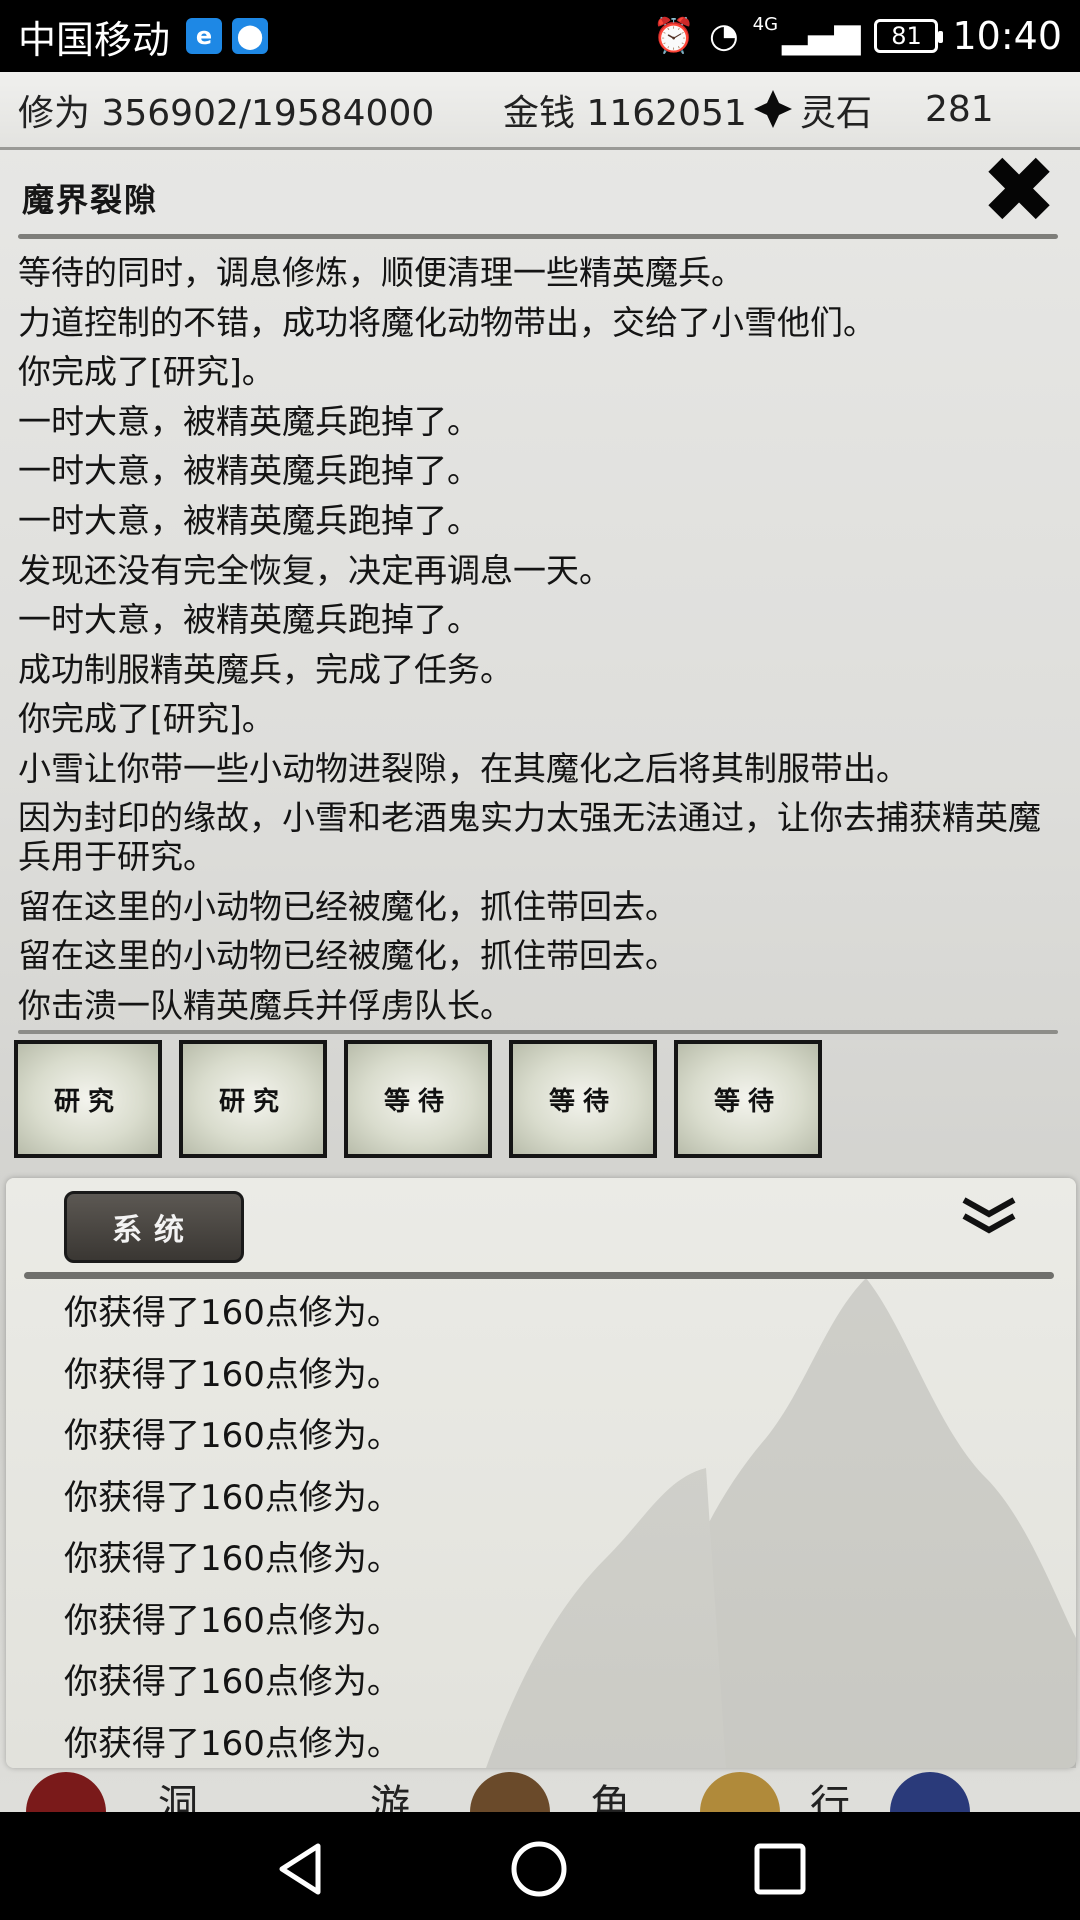 The image size is (1080, 1920). I want to click on action-tab-emblem-icon, so click(740, 1792).